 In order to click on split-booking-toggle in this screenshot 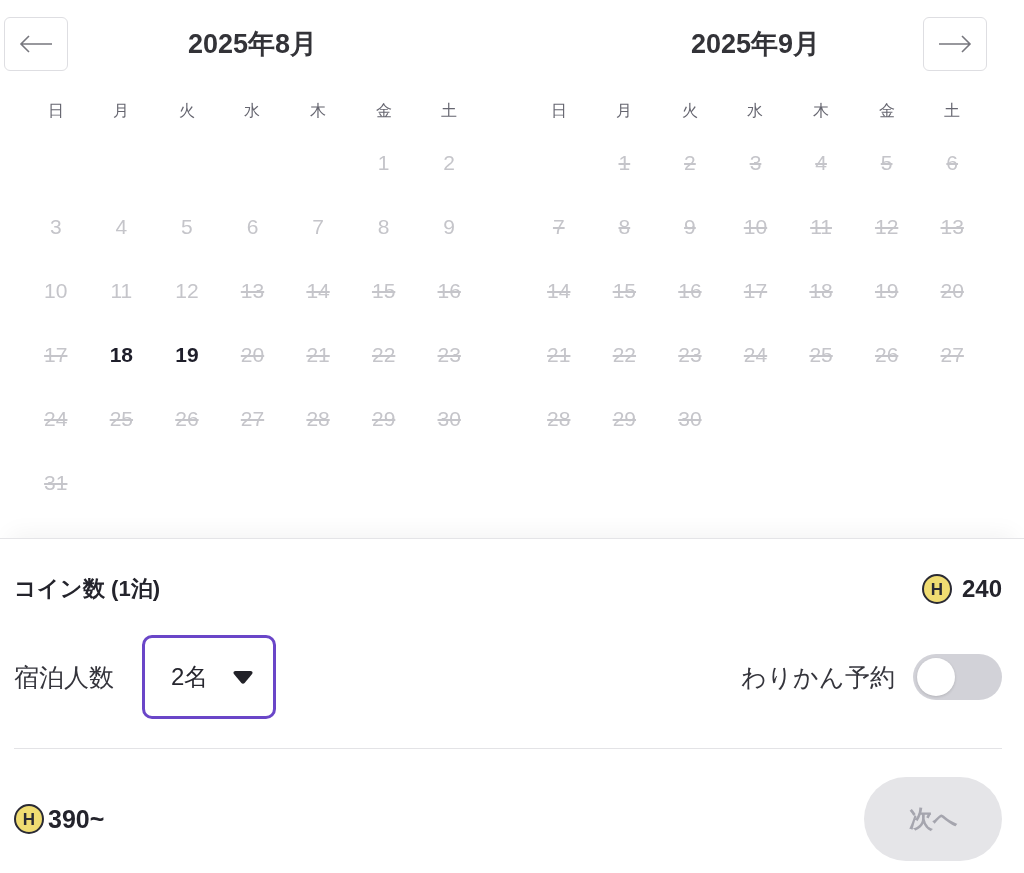, I will do `click(957, 677)`.